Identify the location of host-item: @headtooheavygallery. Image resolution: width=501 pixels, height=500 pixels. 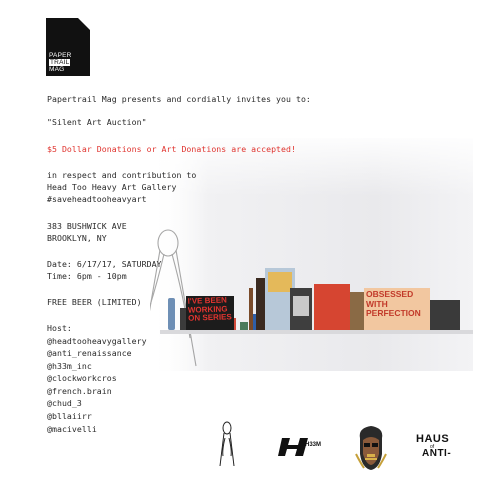
(97, 341).